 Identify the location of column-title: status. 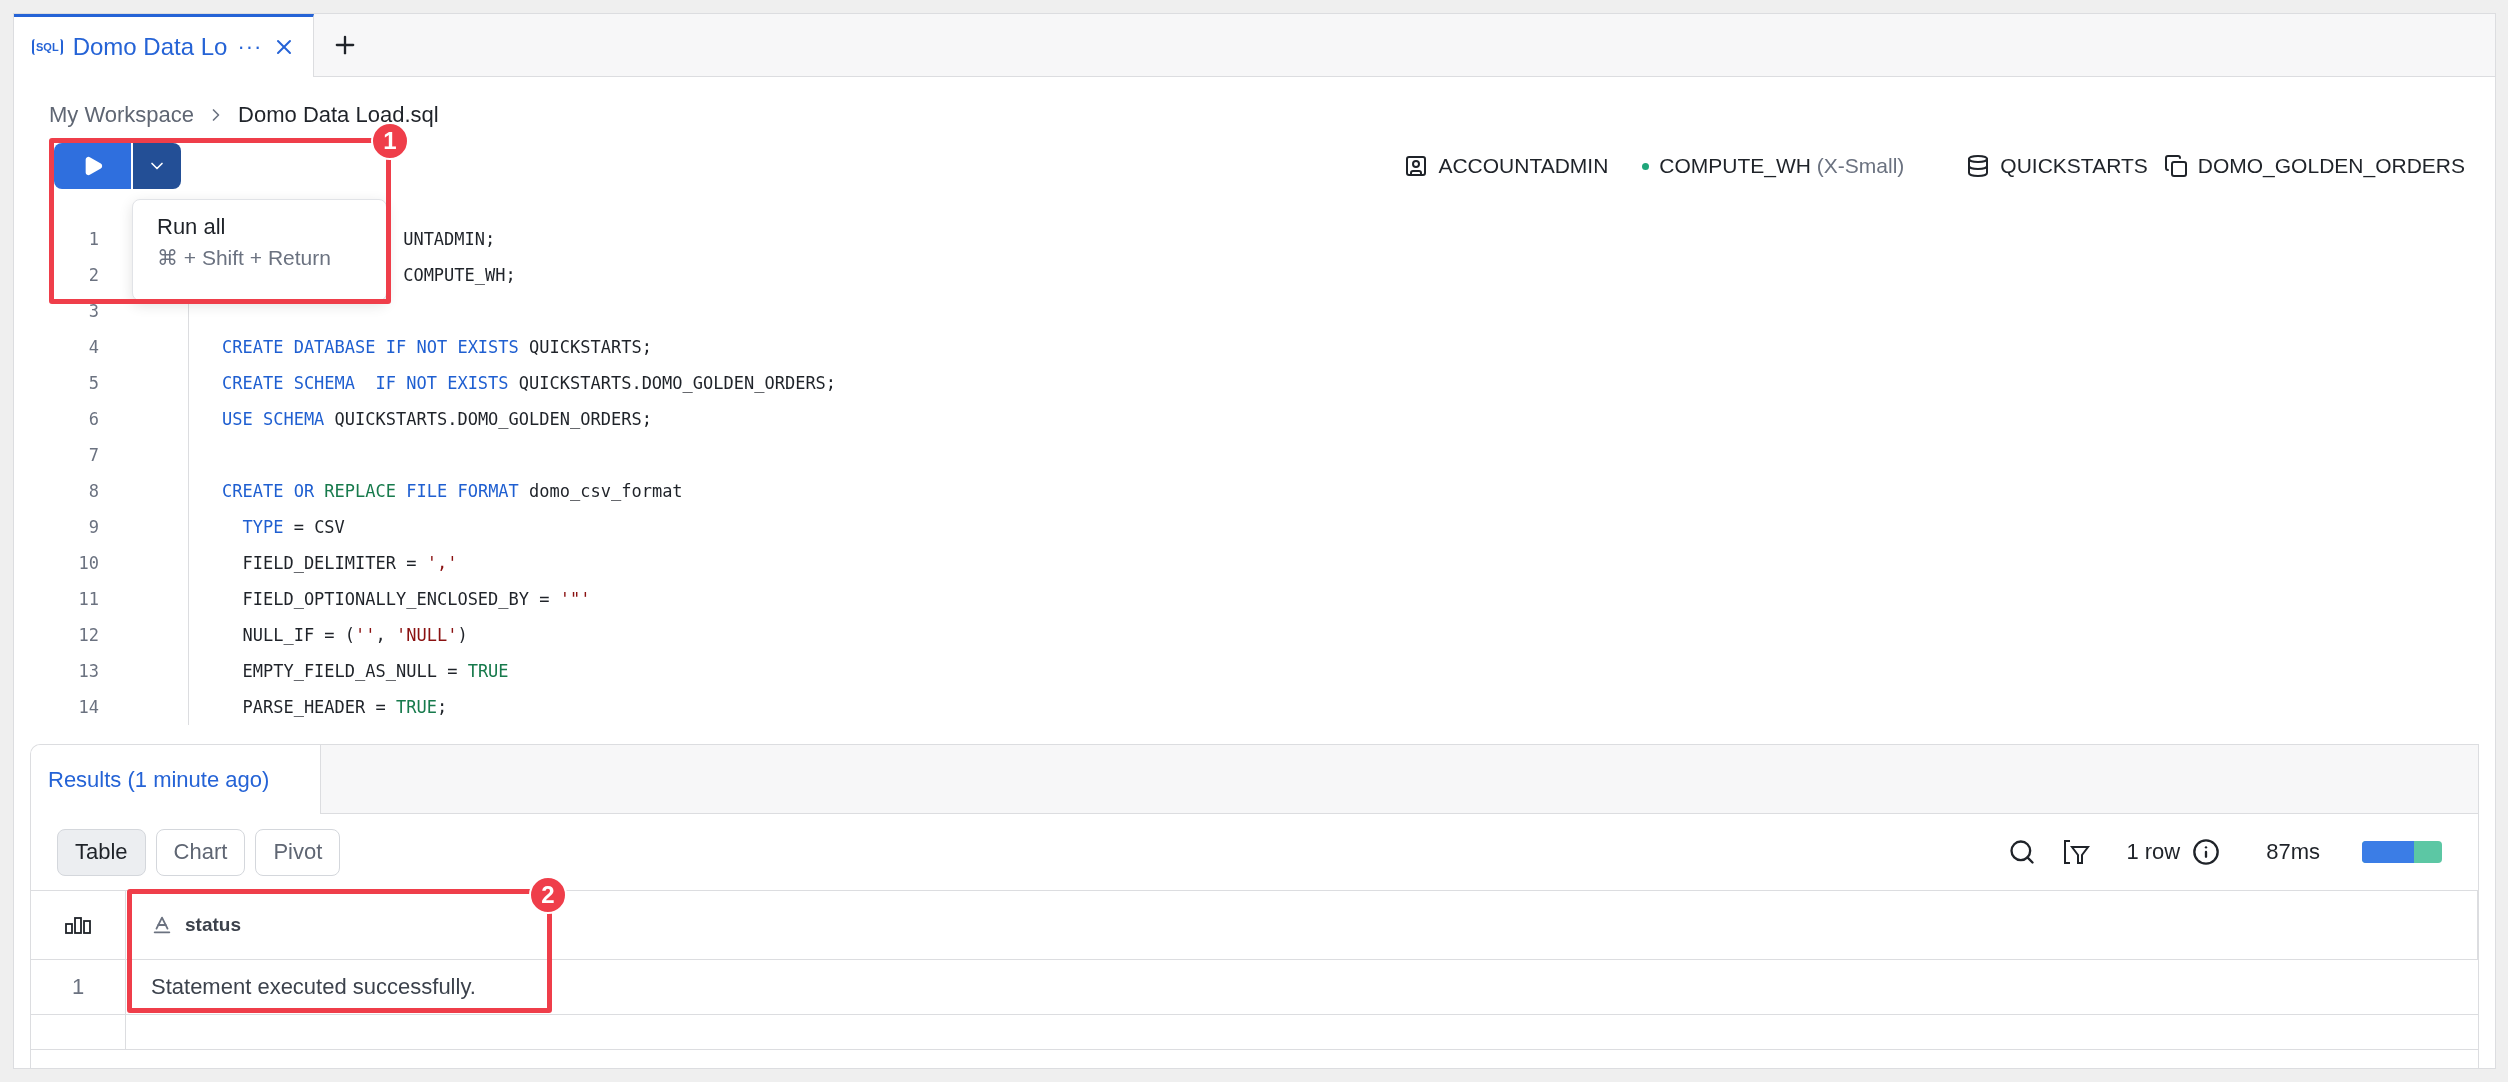
(213, 925).